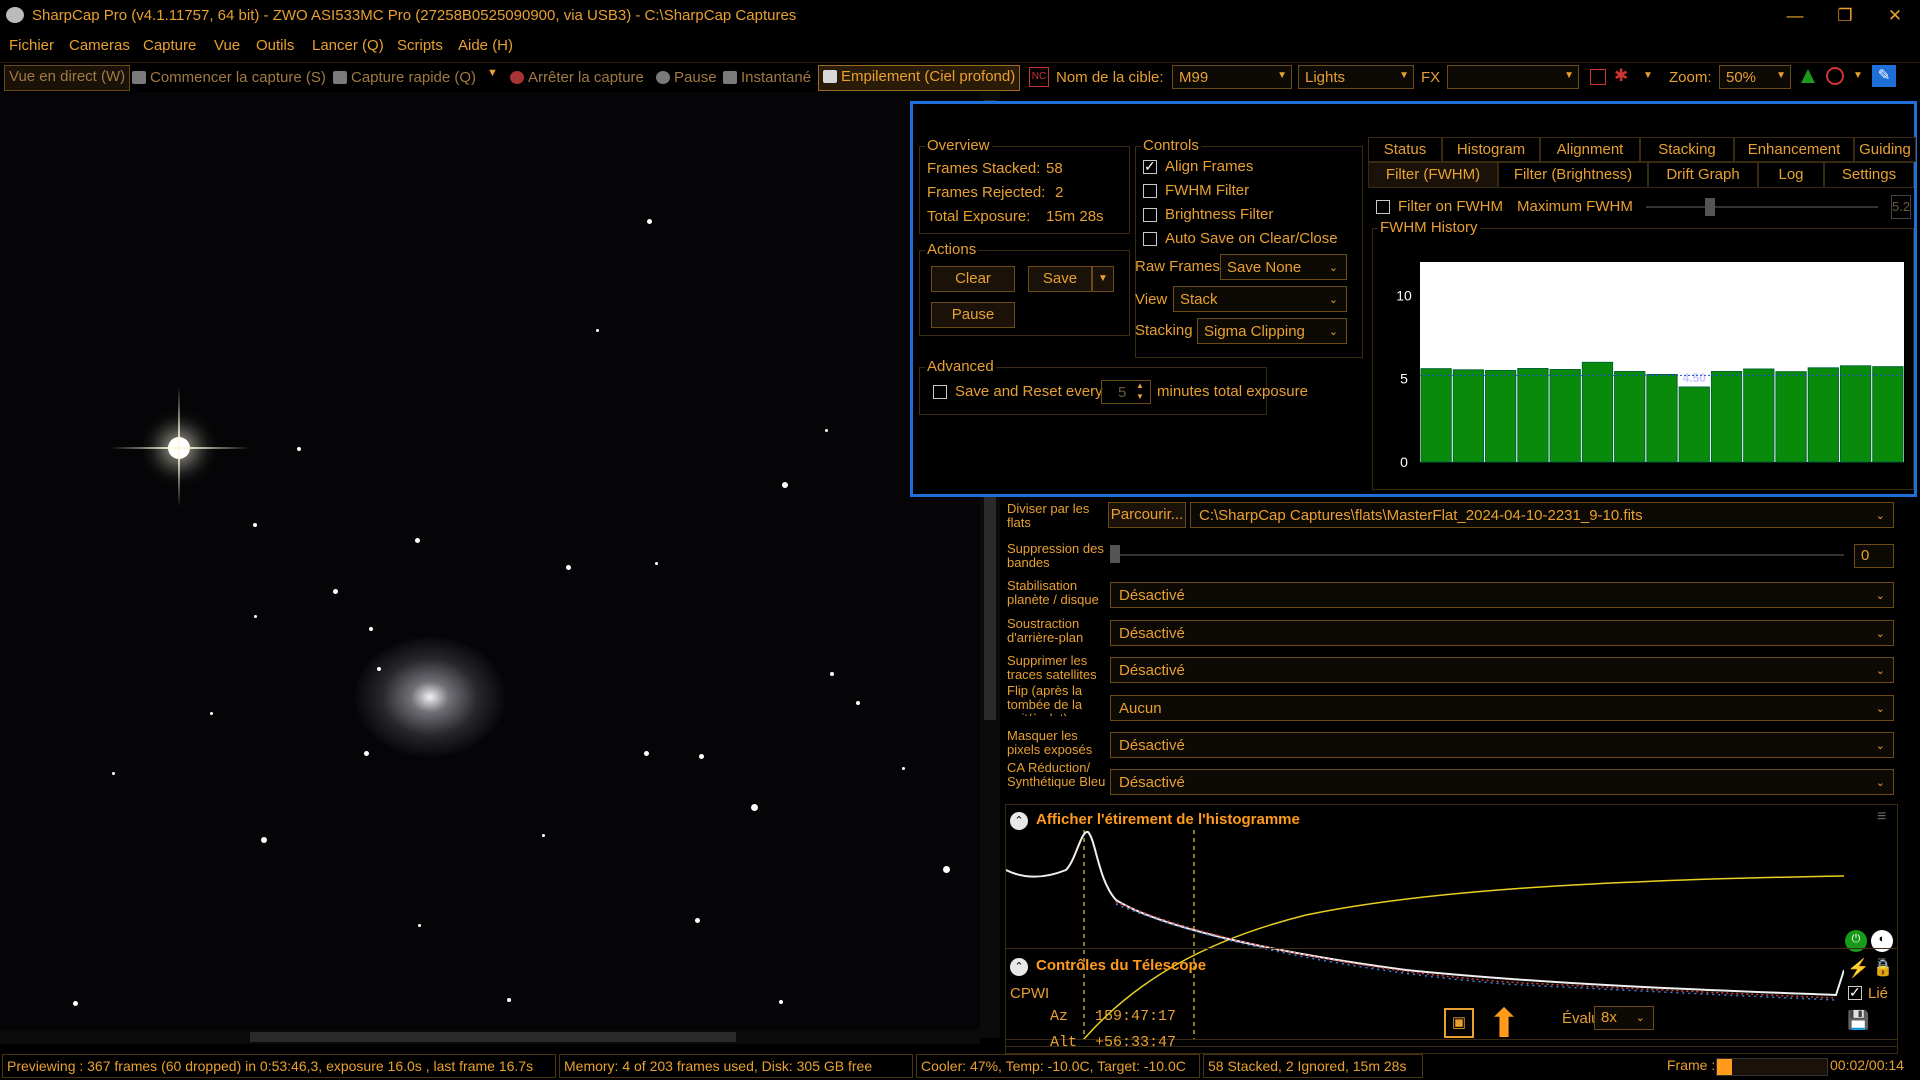 This screenshot has height=1080, width=1920. Describe the element at coordinates (1469, 361) in the screenshot. I see `fwhm-bar-label: 5.53` at that location.